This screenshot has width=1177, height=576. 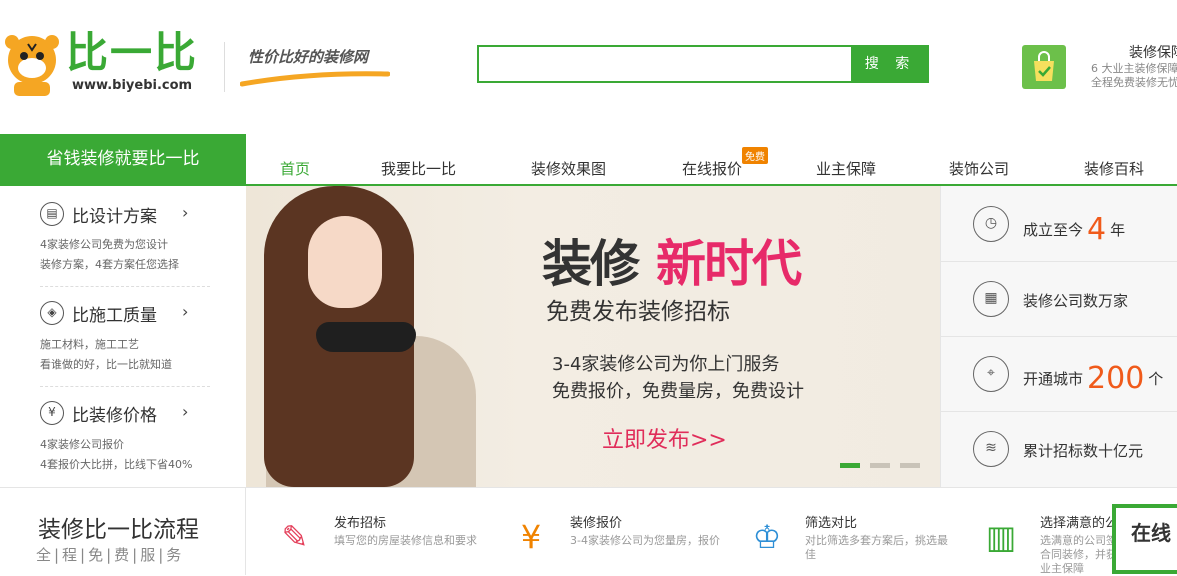 What do you see at coordinates (106, 355) in the screenshot?
I see `sidebar-desc: 施工材料，施工工艺 看谁做的好，比一比就知道` at bounding box center [106, 355].